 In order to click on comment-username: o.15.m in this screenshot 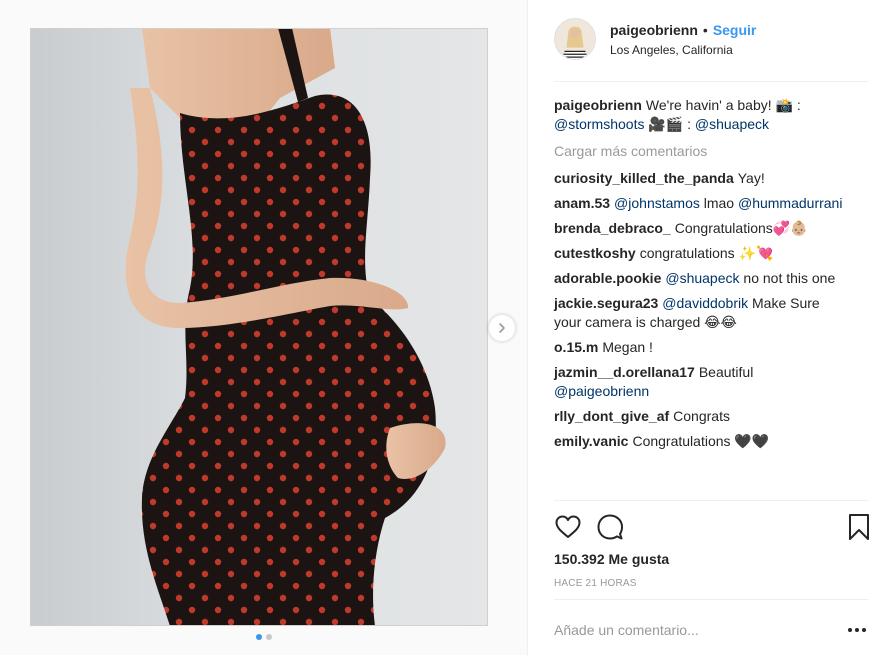, I will do `click(576, 347)`.